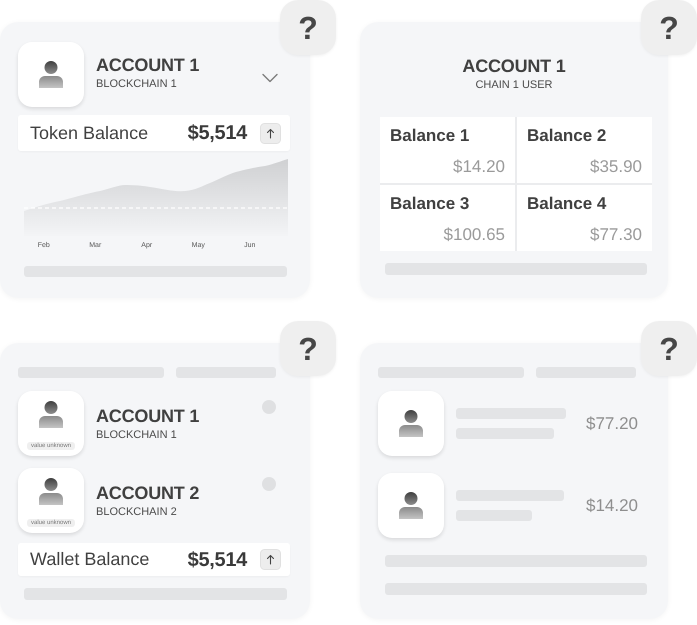 The width and height of the screenshot is (697, 625). What do you see at coordinates (474, 235) in the screenshot?
I see `balance-amount: $100.65` at bounding box center [474, 235].